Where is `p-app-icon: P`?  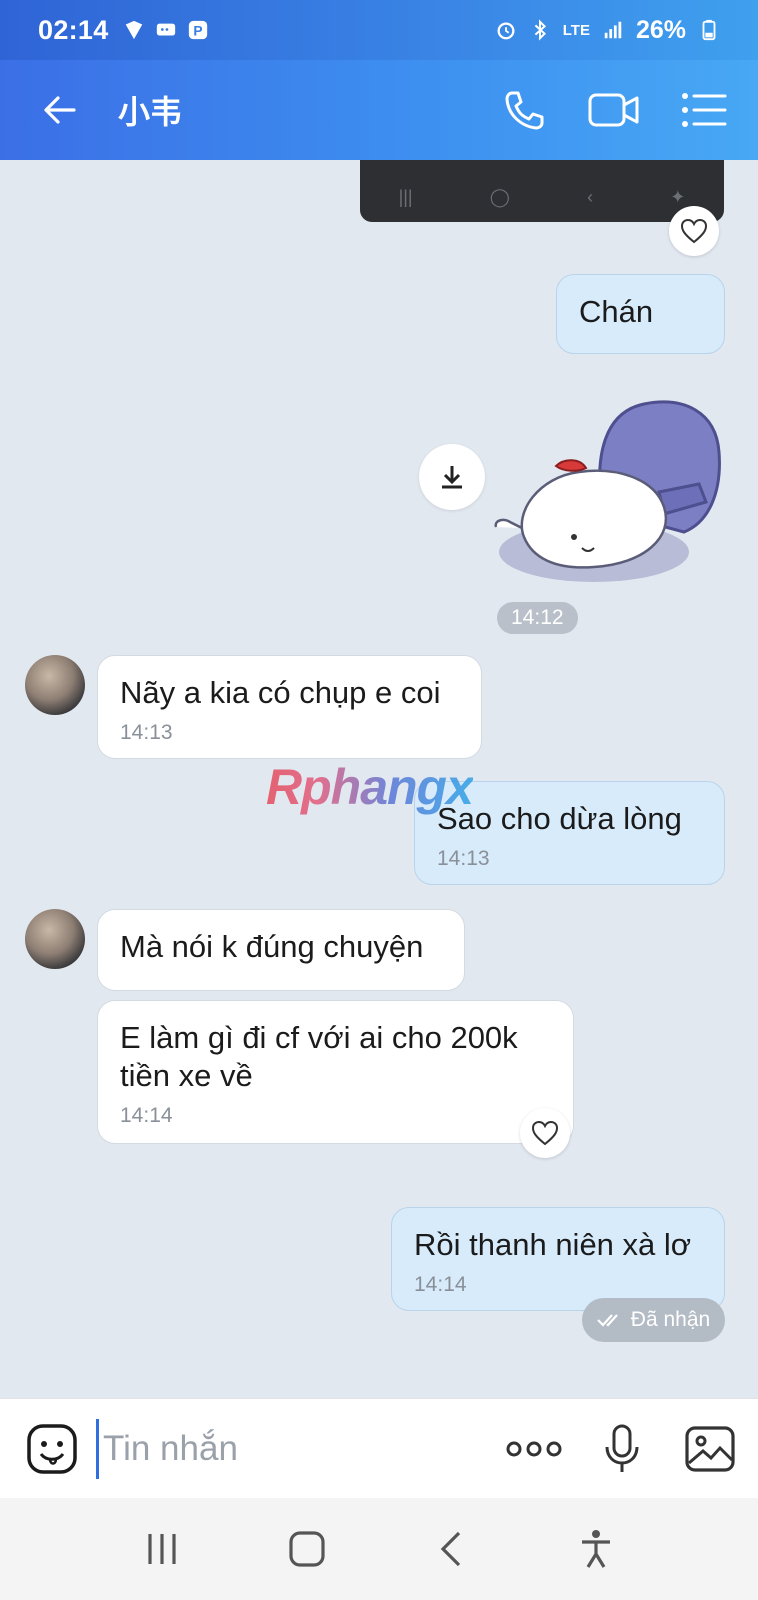 p-app-icon: P is located at coordinates (197, 30).